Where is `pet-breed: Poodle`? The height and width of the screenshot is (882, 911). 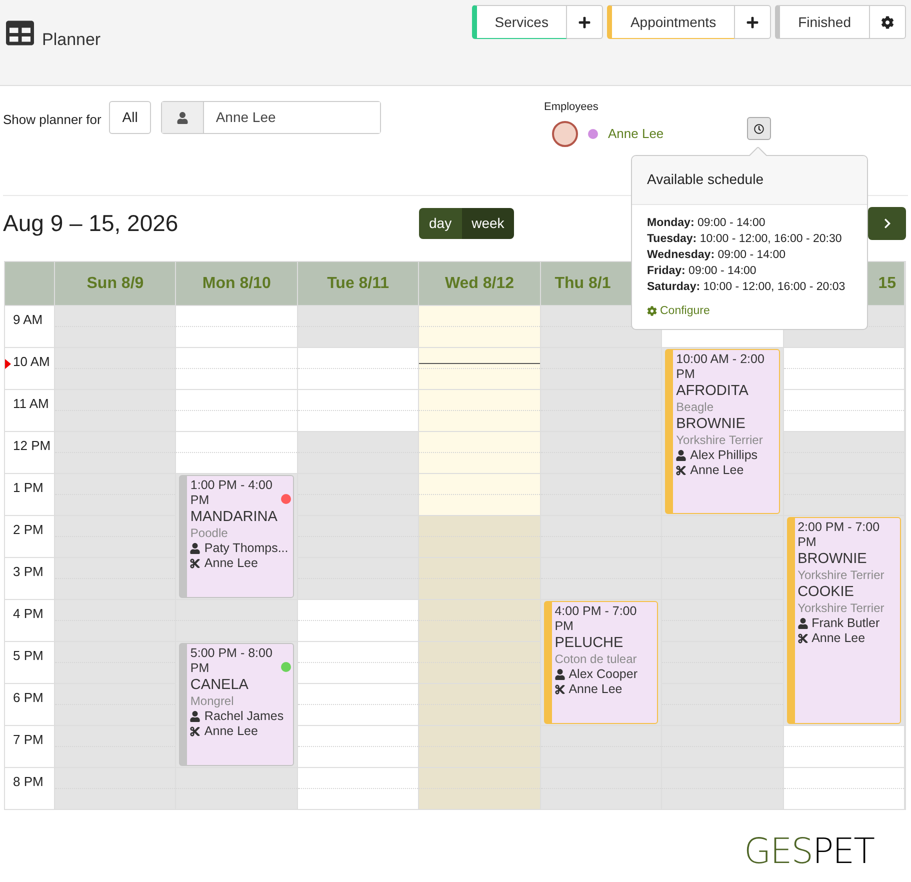
pet-breed: Poodle is located at coordinates (209, 533).